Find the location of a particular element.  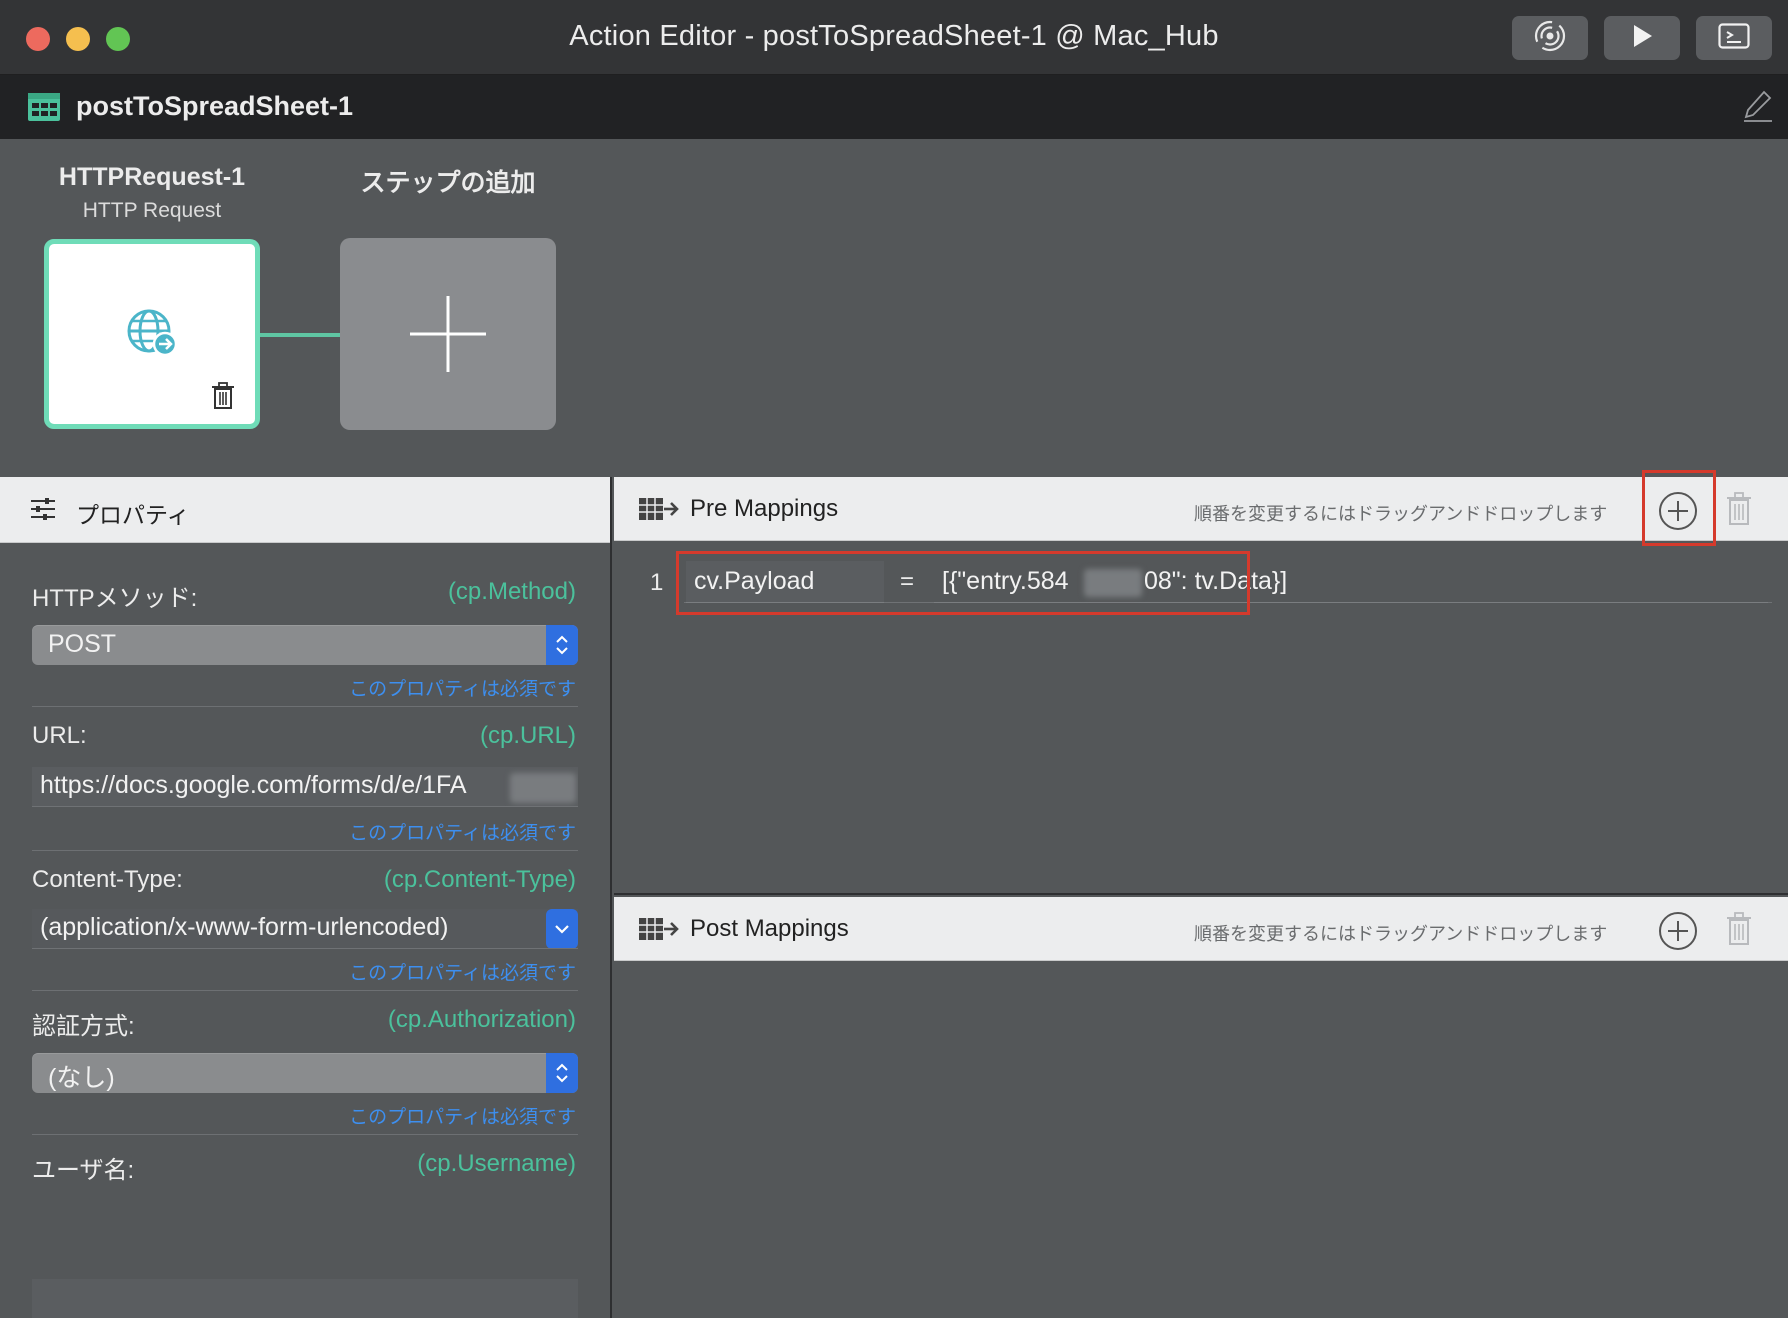

http-method-select: POST is located at coordinates (305, 645).